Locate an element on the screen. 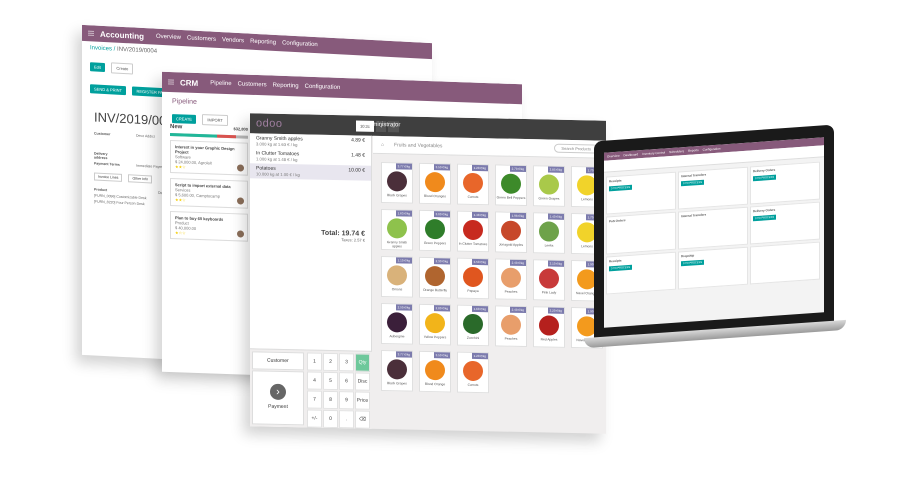 This screenshot has width=904, height=479. numpad-key: 4 is located at coordinates (314, 380).